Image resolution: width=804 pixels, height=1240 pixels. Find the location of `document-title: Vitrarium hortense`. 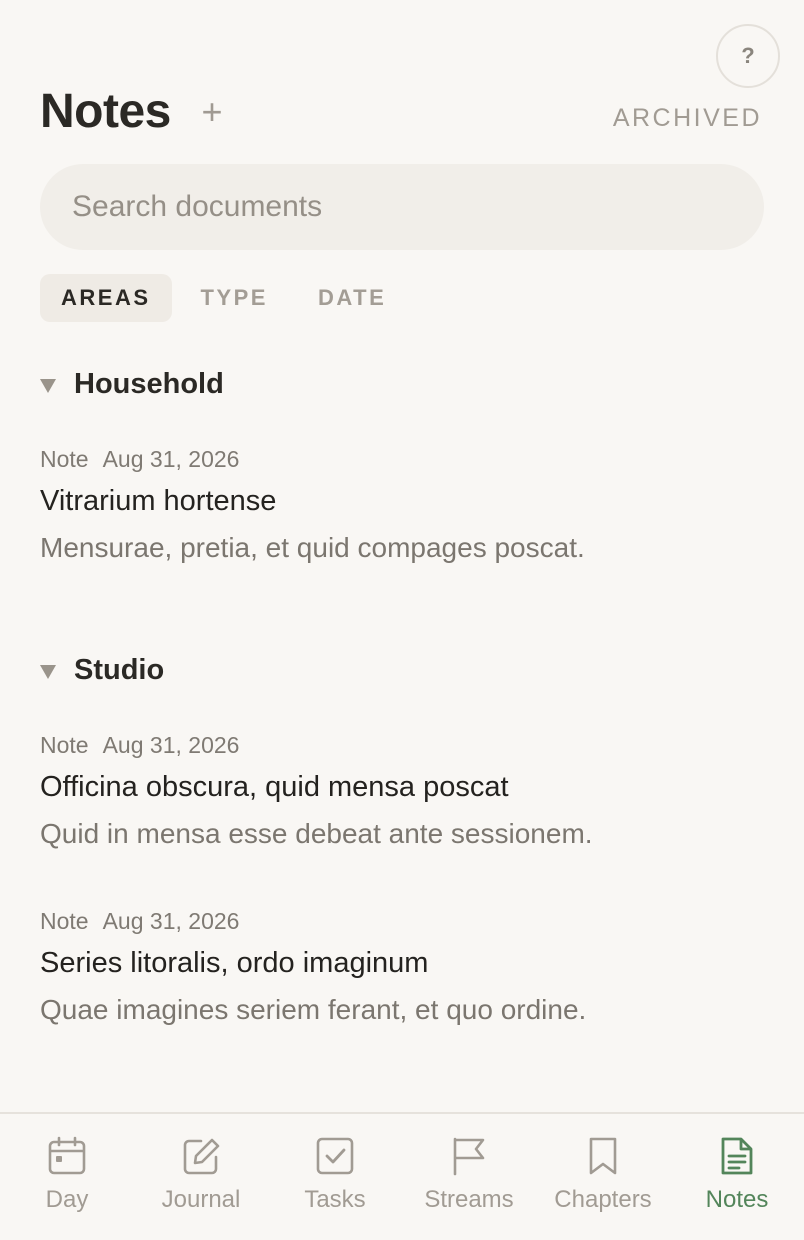

document-title: Vitrarium hortense is located at coordinates (158, 501).